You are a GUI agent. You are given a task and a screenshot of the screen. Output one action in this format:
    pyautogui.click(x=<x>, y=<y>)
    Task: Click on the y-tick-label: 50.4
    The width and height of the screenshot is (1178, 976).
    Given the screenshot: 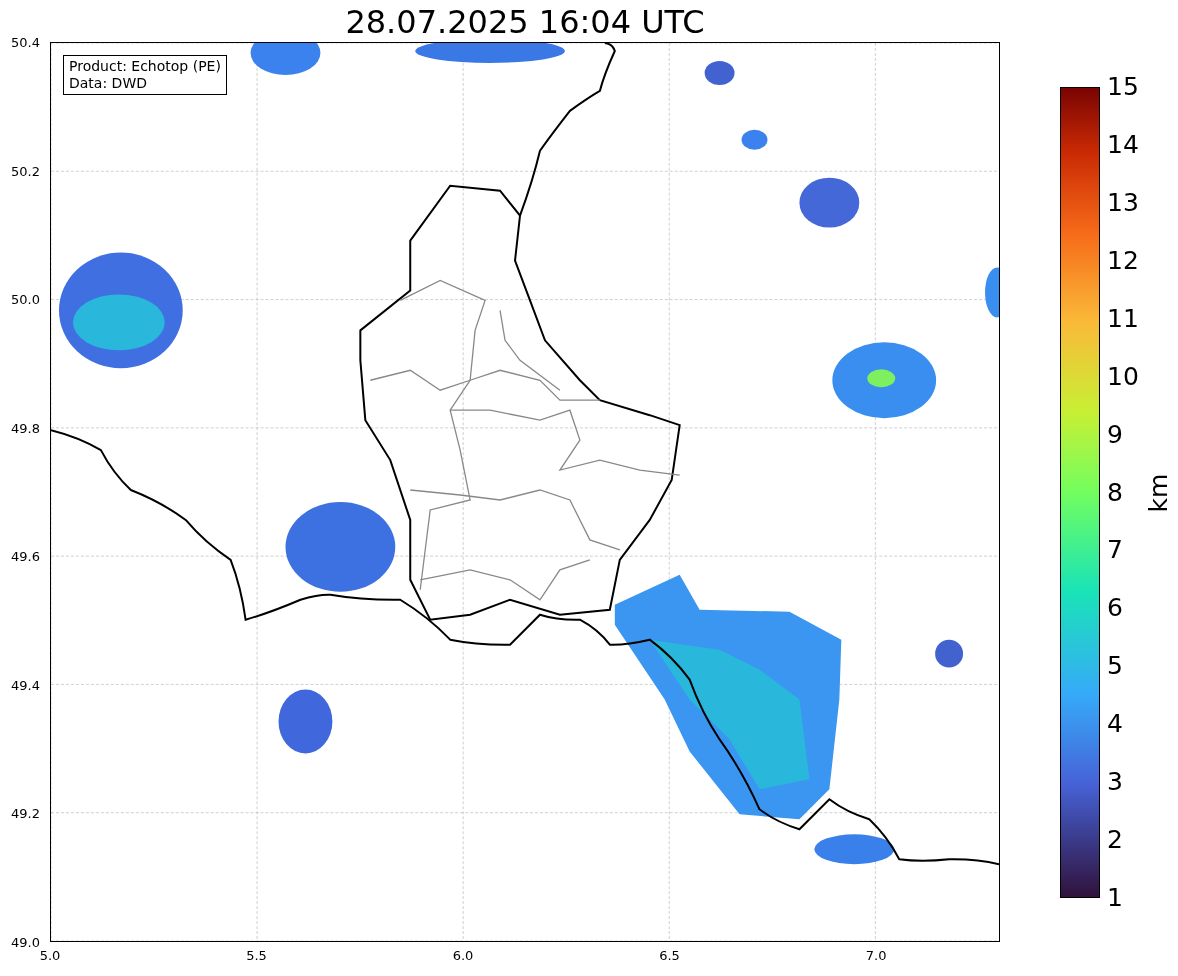 What is the action you would take?
    pyautogui.click(x=25, y=42)
    